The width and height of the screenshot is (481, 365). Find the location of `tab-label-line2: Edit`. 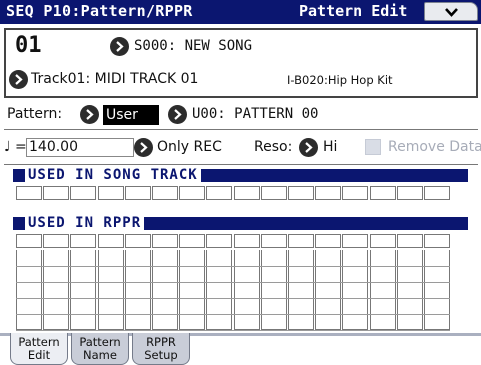

tab-label-line2: Edit is located at coordinates (39, 354).